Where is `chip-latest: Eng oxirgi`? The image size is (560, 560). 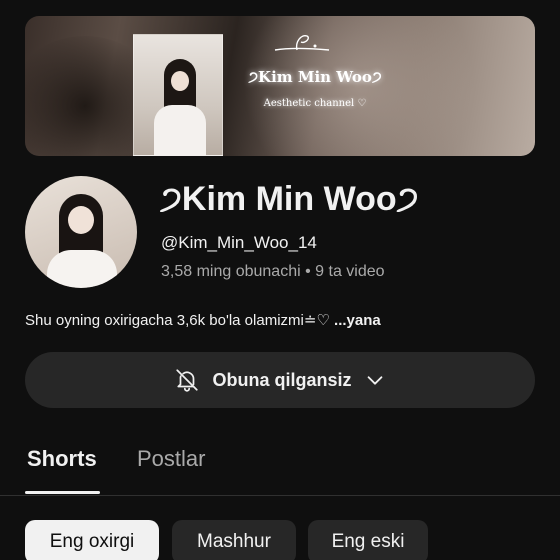 chip-latest: Eng oxirgi is located at coordinates (92, 540).